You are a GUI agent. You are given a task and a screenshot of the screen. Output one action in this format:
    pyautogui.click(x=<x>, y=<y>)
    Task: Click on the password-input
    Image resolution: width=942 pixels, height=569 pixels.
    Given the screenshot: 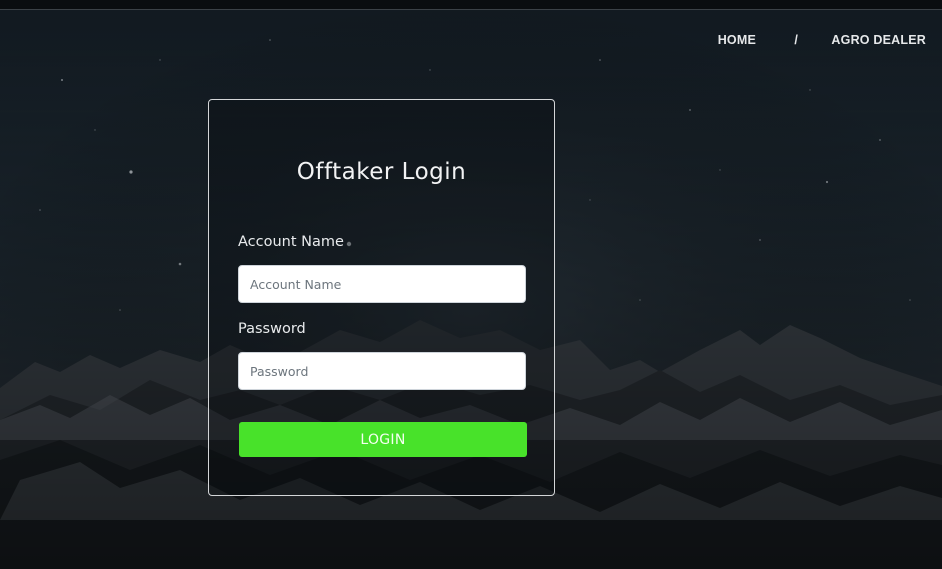 What is the action you would take?
    pyautogui.click(x=382, y=371)
    